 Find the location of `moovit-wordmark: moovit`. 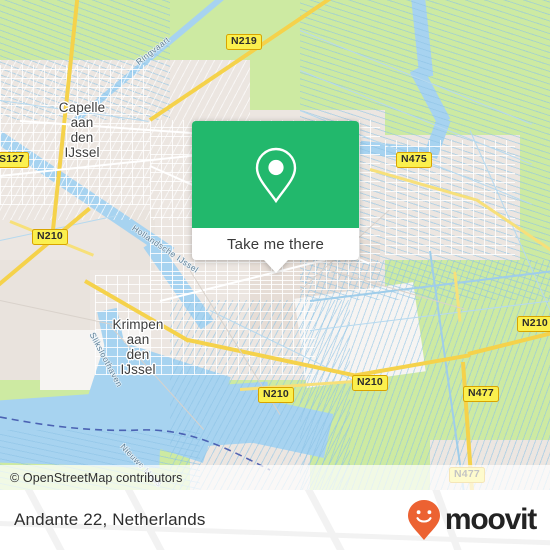

moovit-wordmark: moovit is located at coordinates (490, 519).